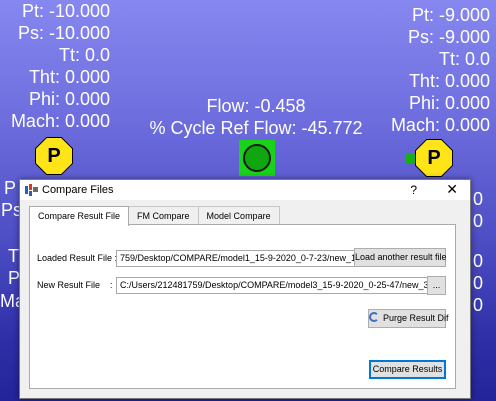 This screenshot has width=496, height=401. I want to click on purge-result-dif-button: Purge Result Dif, so click(408, 318).